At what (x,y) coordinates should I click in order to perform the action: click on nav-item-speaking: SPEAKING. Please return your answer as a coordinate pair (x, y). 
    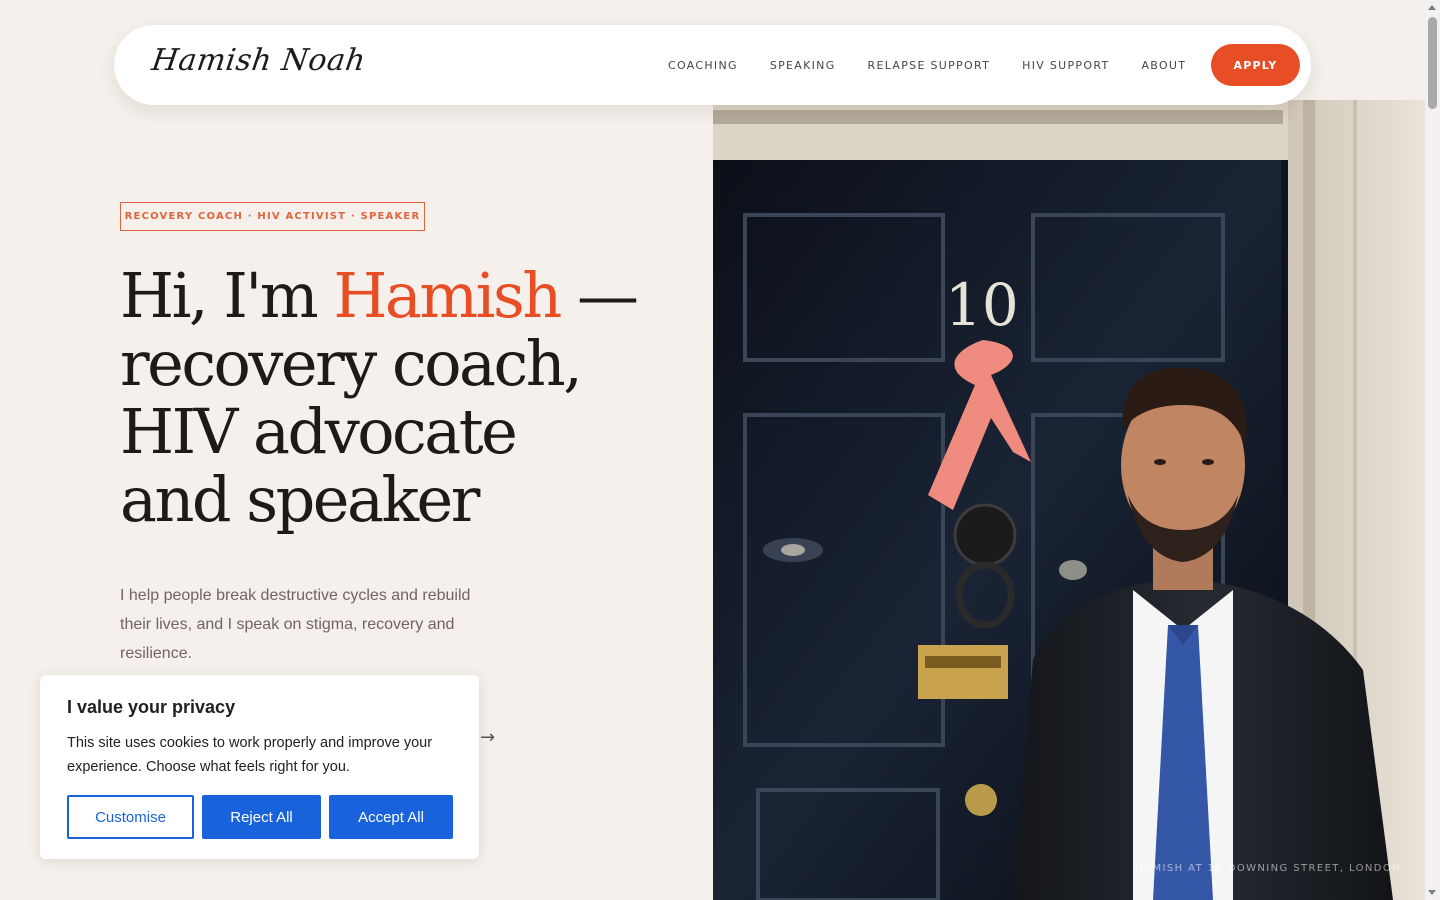
    Looking at the image, I should click on (803, 65).